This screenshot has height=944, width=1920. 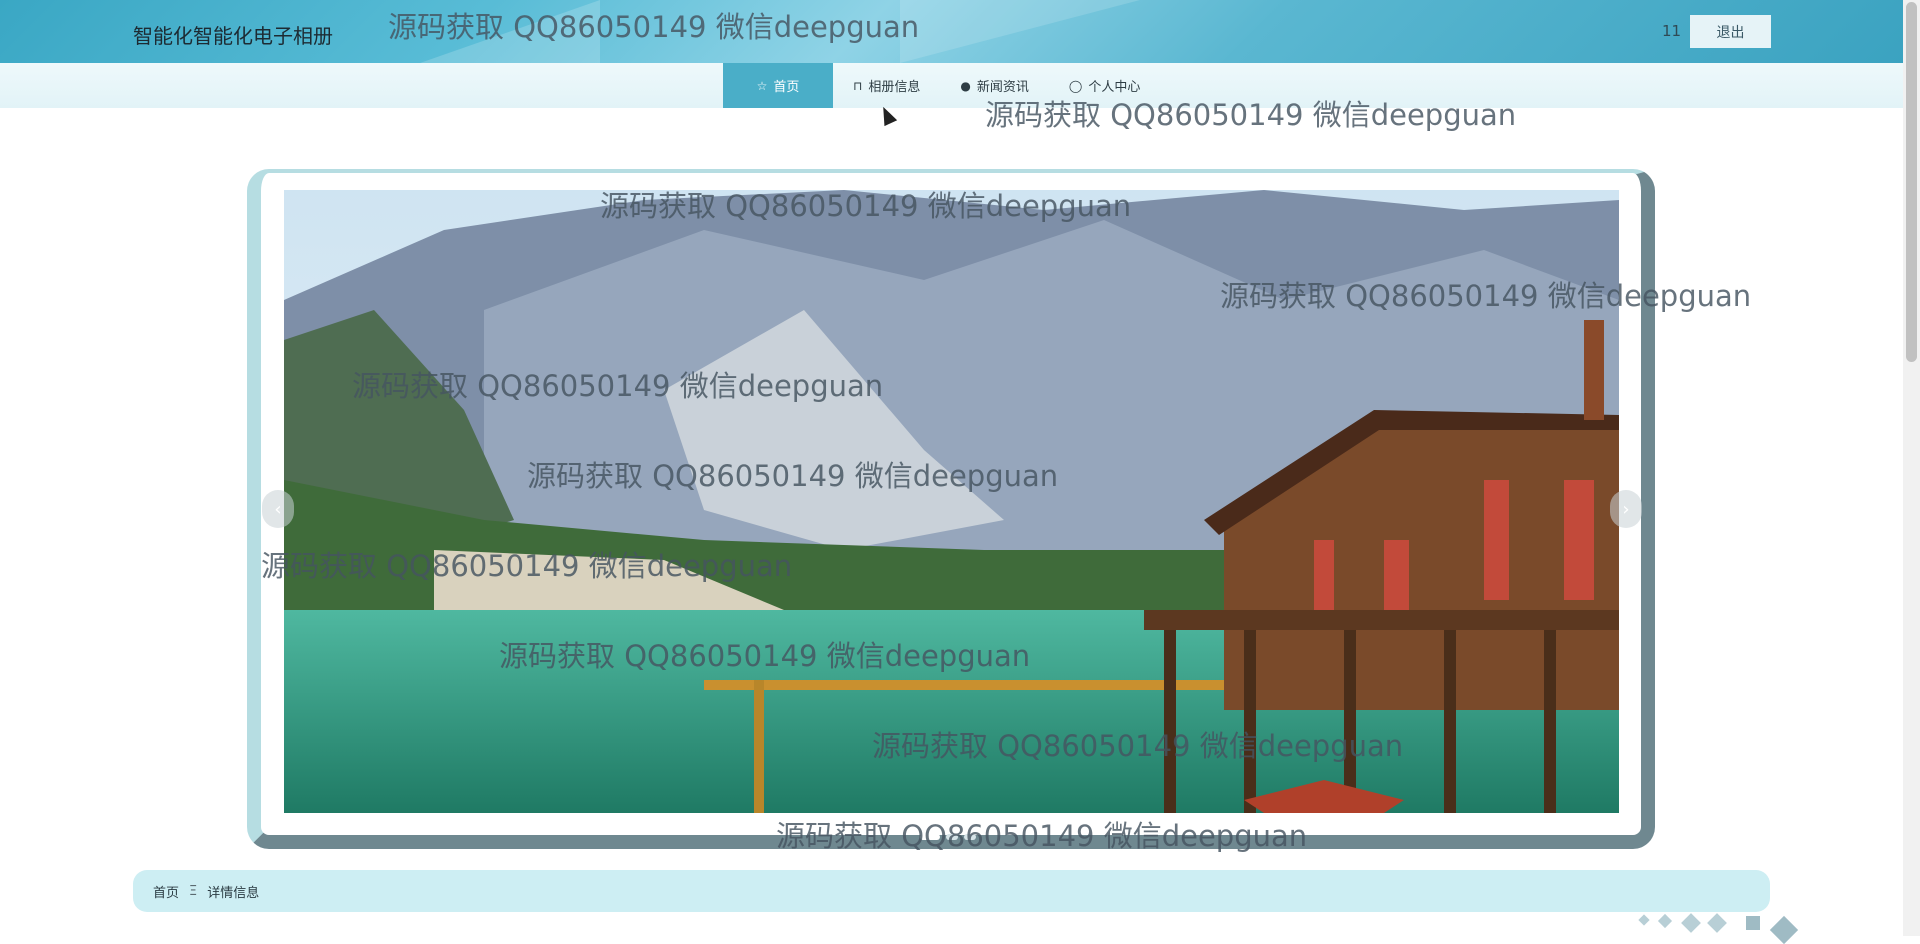 I want to click on scrollbar-thumb, so click(x=1911, y=182).